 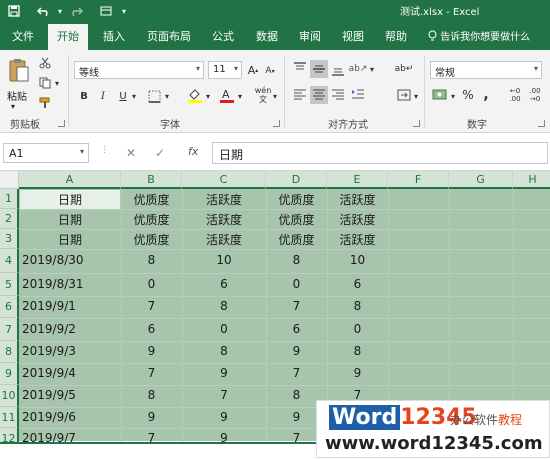 I want to click on accounting-format-icon, so click(x=440, y=95).